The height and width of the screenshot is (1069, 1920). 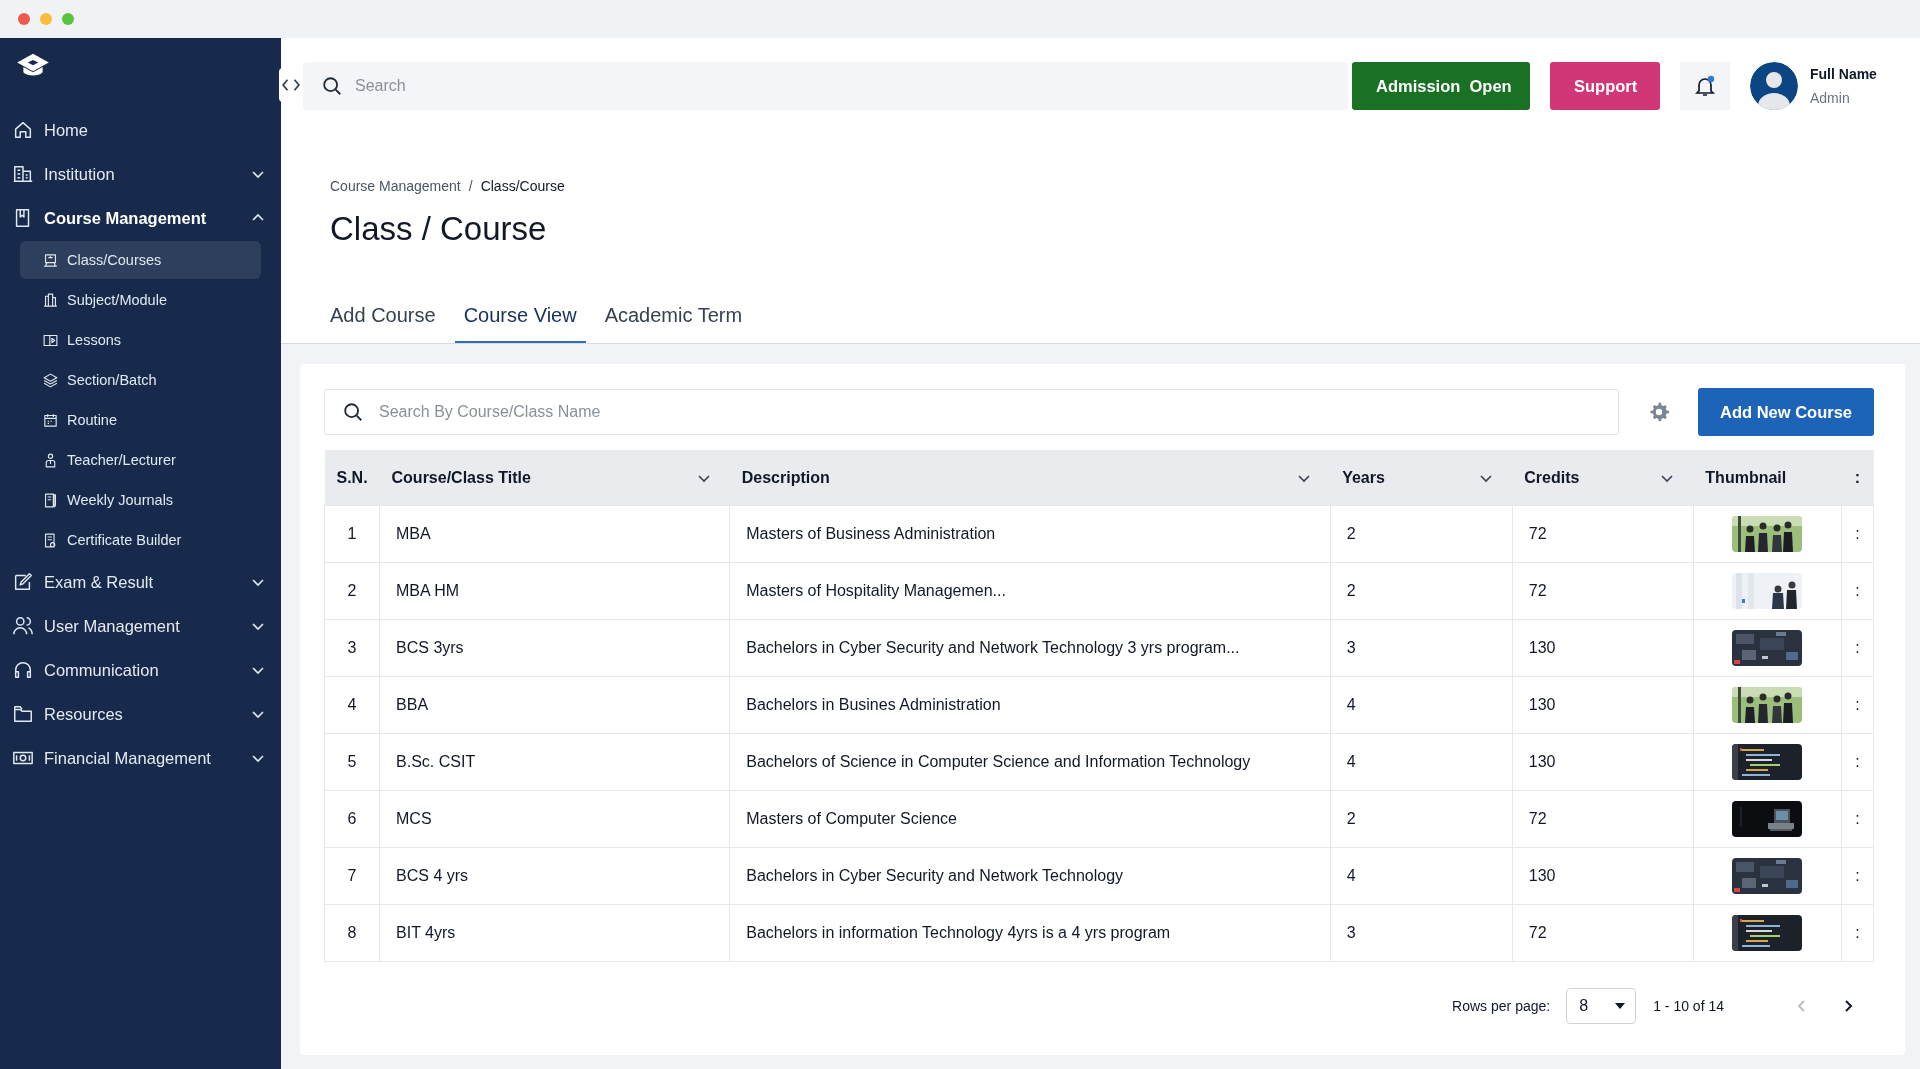 I want to click on column-header: :, so click(x=1857, y=478).